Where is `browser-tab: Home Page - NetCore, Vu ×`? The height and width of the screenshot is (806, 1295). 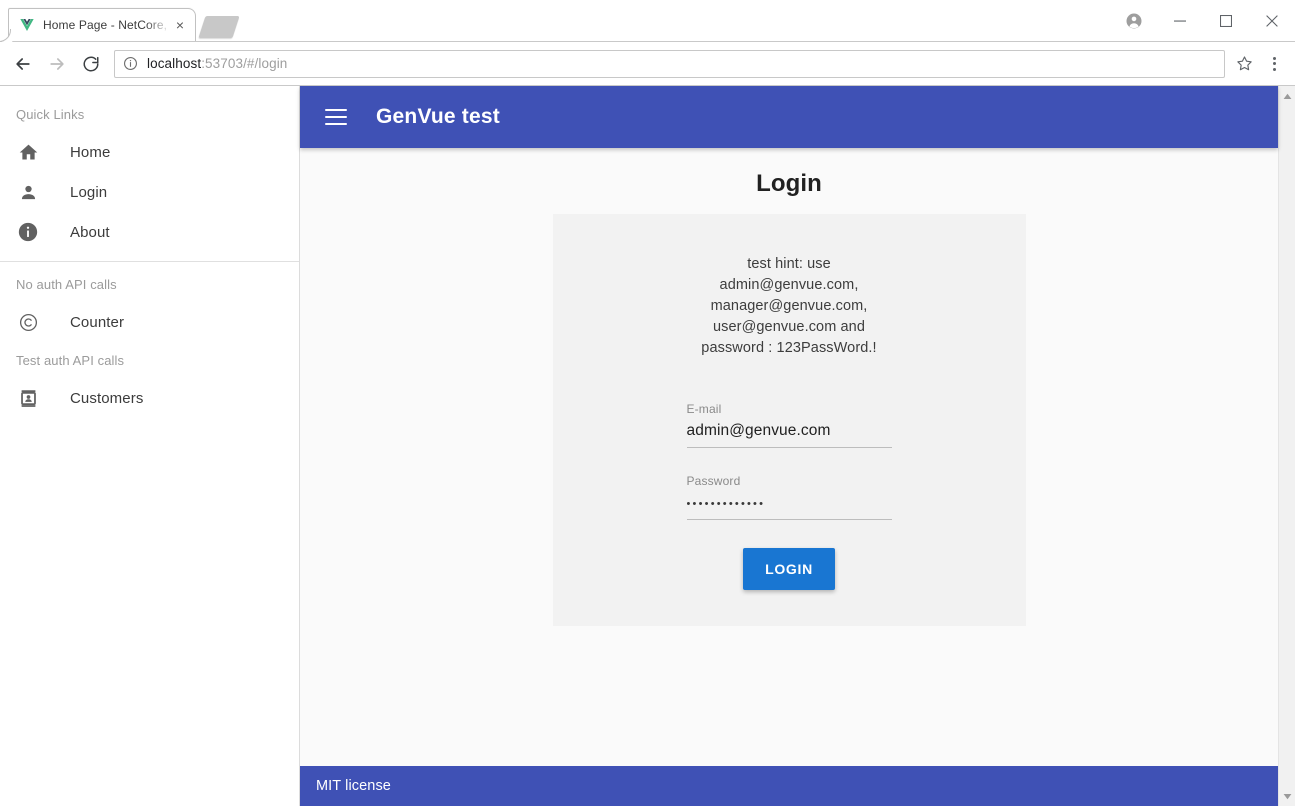 browser-tab: Home Page - NetCore, Vu × is located at coordinates (98, 25).